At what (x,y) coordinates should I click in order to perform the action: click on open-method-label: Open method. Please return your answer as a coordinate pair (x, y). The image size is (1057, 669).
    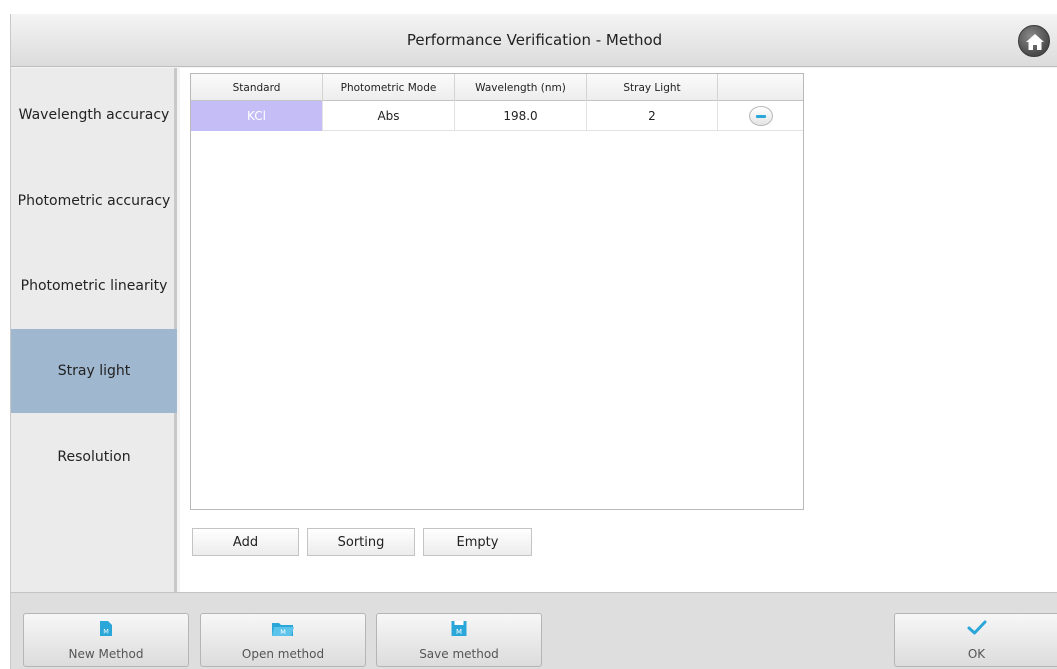
    Looking at the image, I should click on (283, 654).